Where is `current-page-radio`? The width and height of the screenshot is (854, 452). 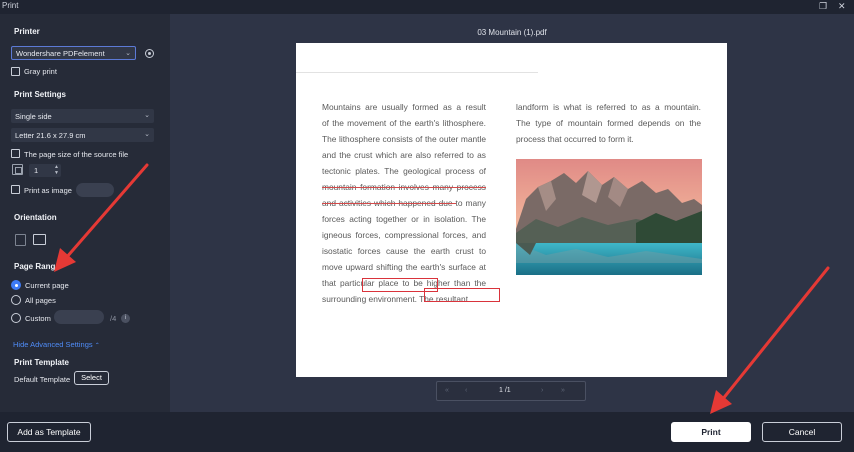
current-page-radio is located at coordinates (16, 285).